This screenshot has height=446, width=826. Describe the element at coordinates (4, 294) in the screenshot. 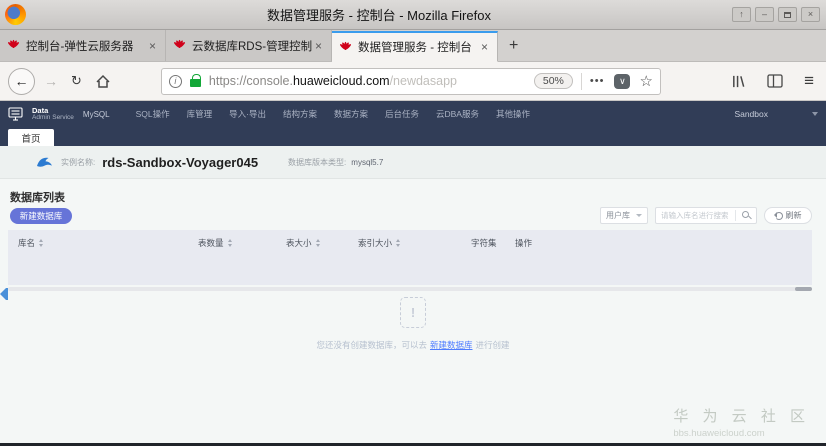

I see `sidebar-collapse-handle` at that location.